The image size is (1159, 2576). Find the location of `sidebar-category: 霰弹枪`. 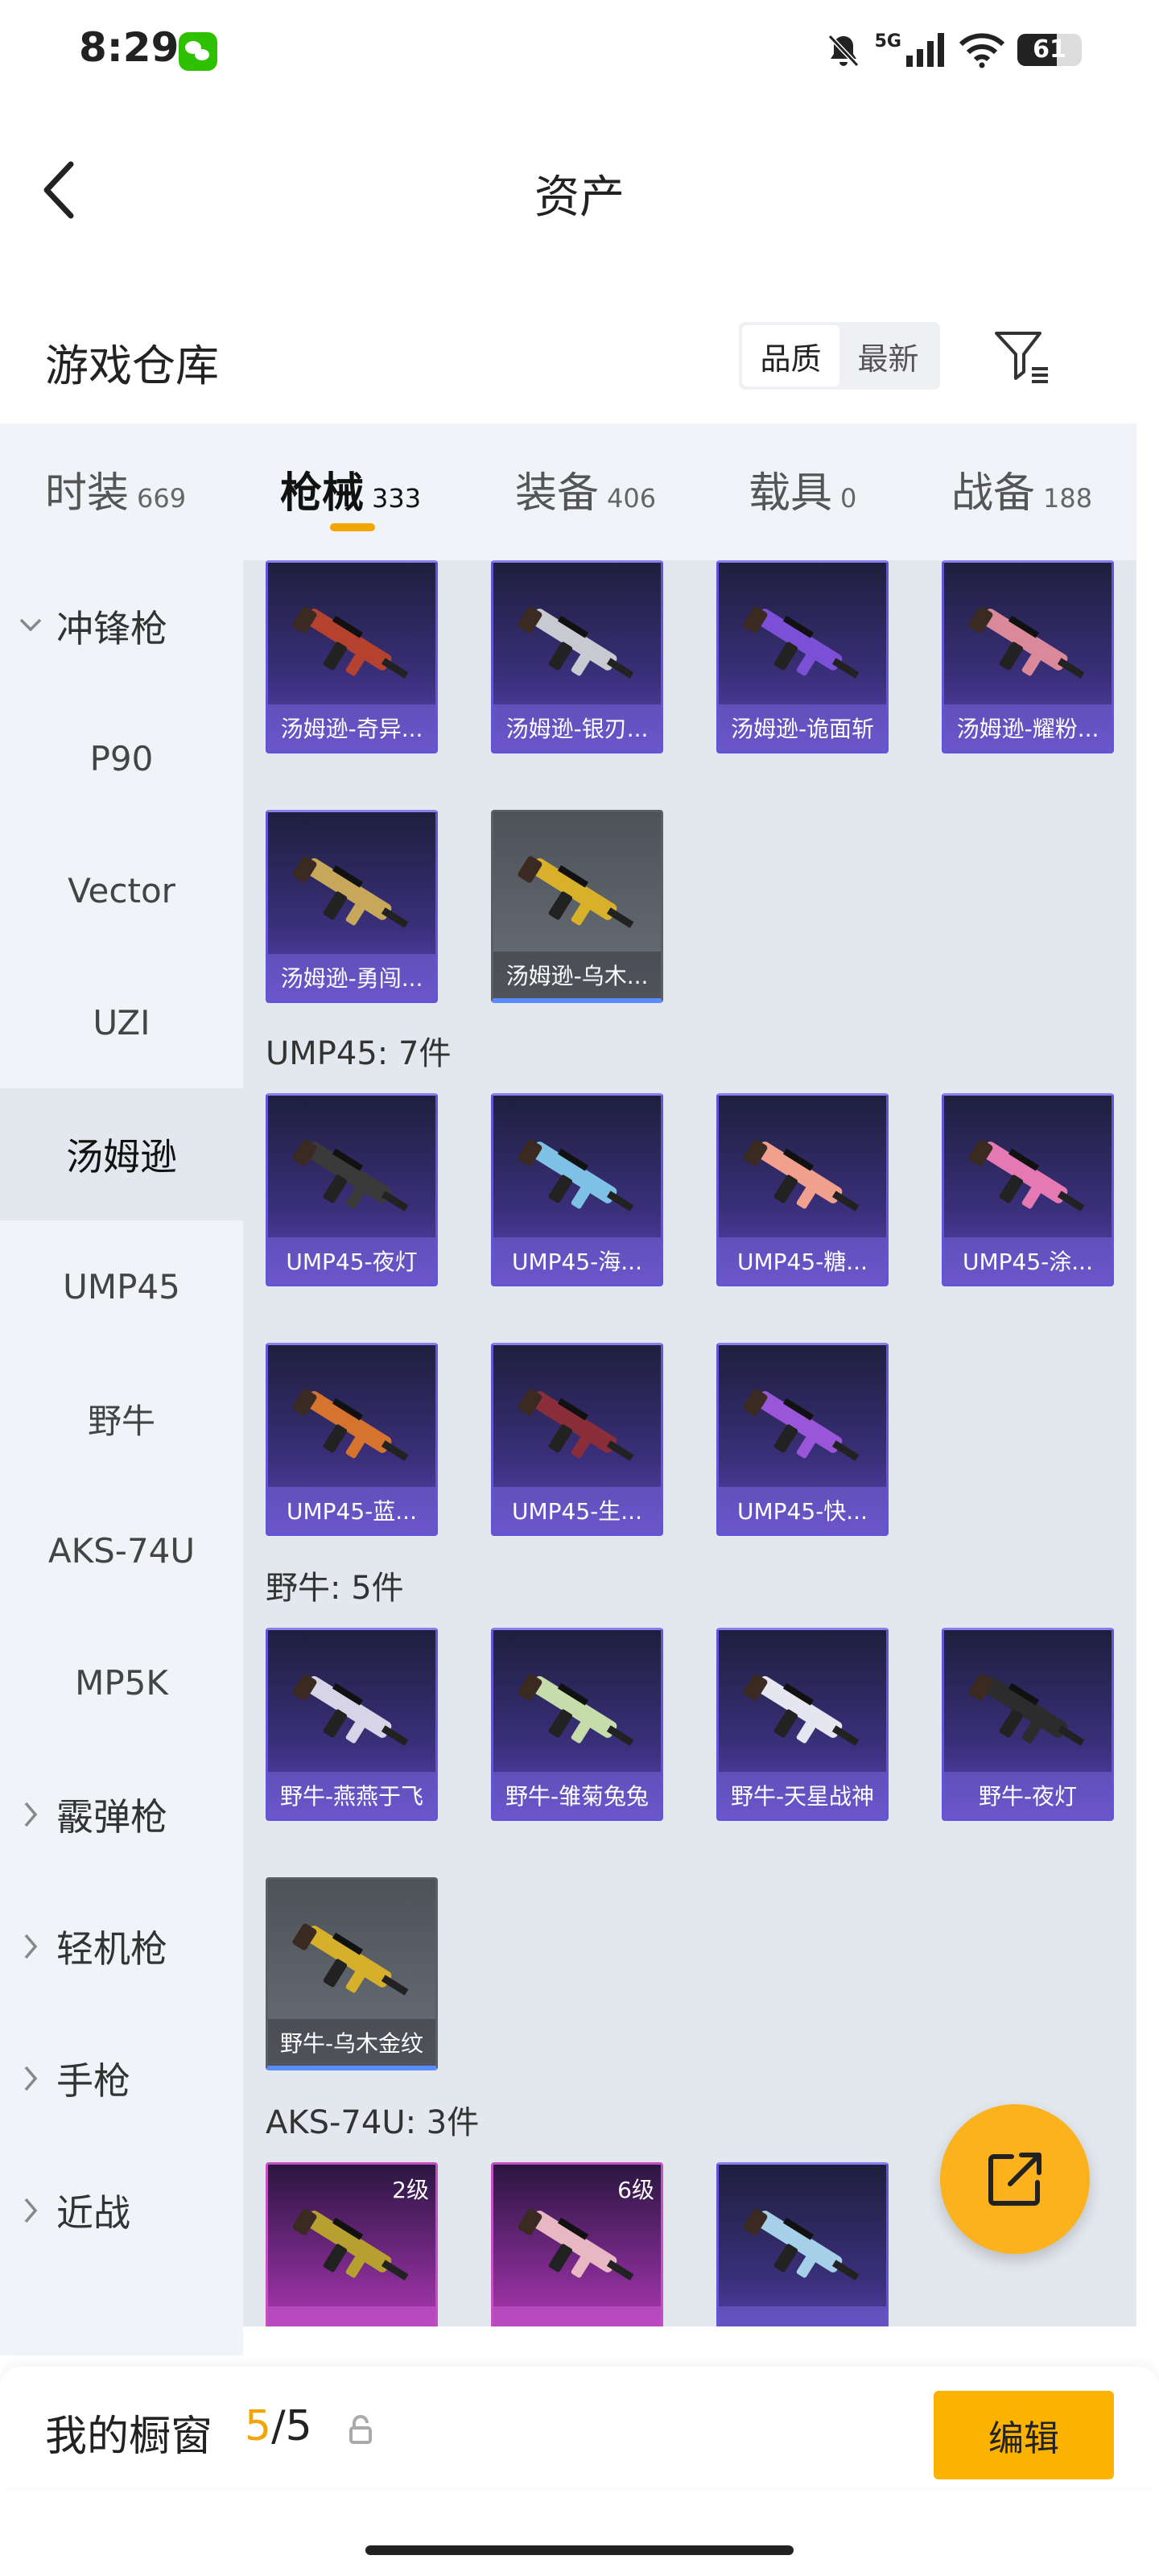

sidebar-category: 霰弹枪 is located at coordinates (121, 1814).